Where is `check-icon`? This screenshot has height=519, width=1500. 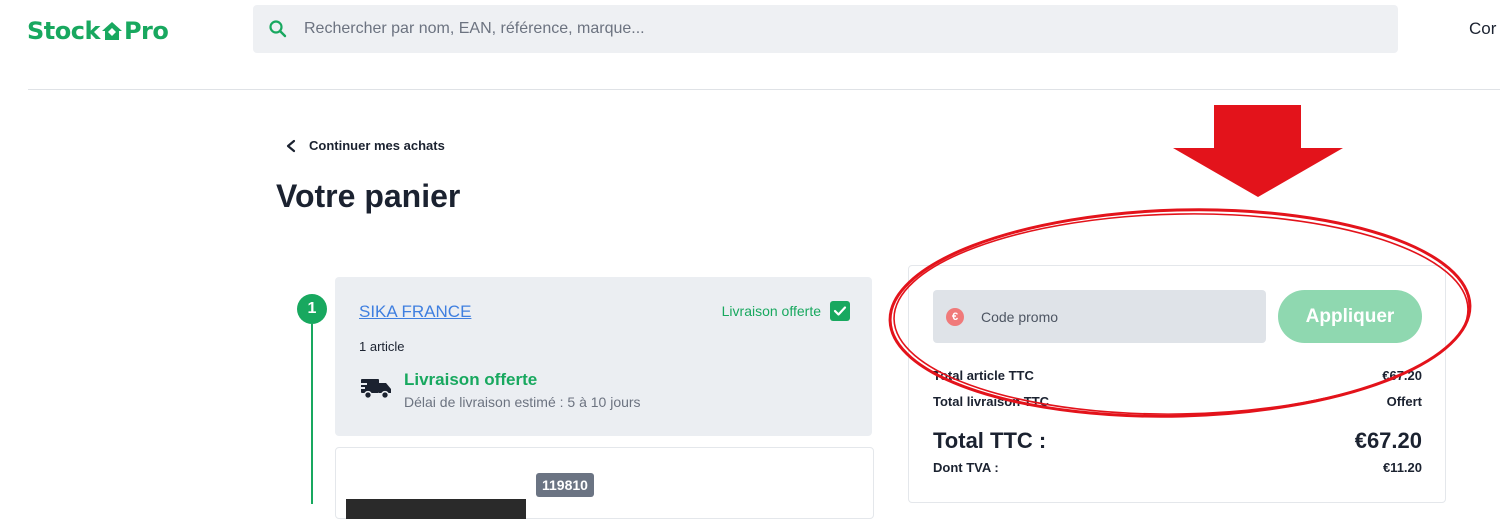
check-icon is located at coordinates (840, 311).